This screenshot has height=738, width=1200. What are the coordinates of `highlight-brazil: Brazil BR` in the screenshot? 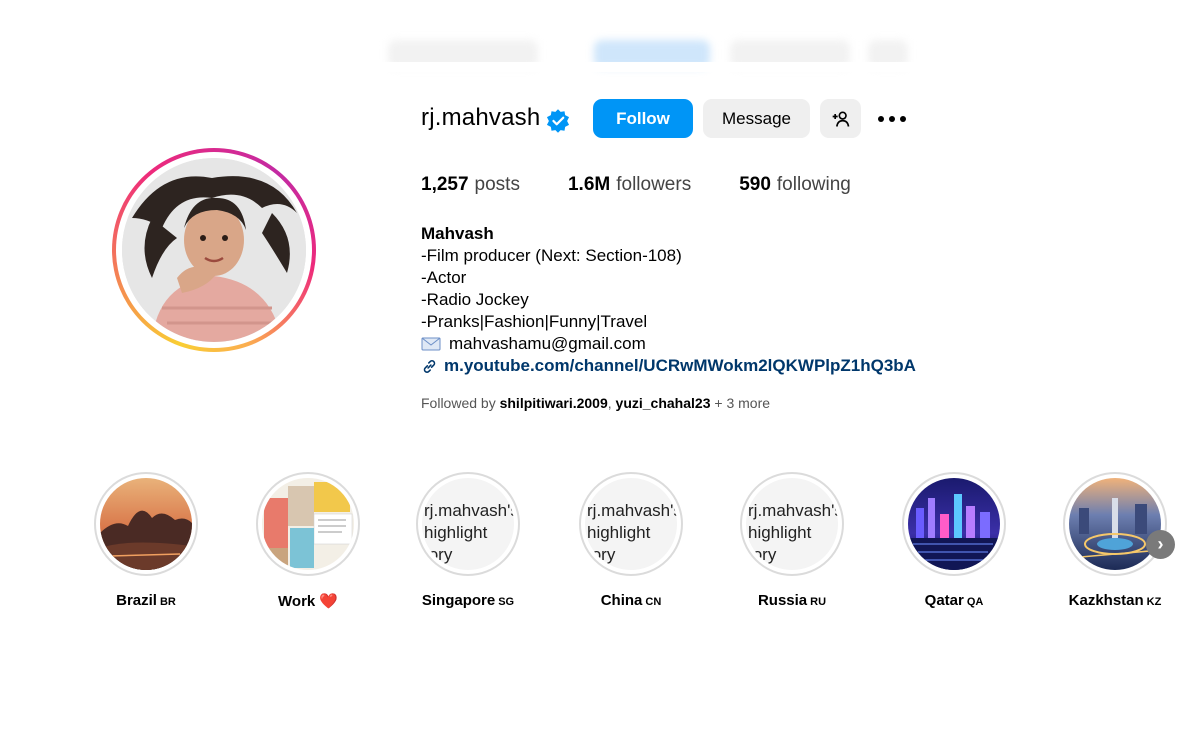 It's located at (146, 540).